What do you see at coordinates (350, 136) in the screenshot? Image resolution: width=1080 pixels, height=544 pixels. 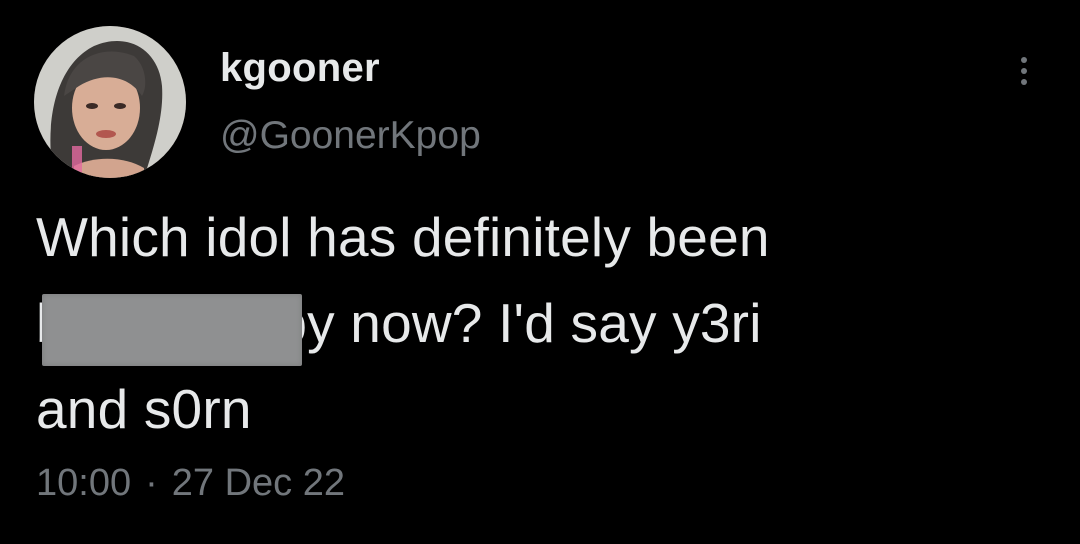 I see `user-handle: @GoonerKpop` at bounding box center [350, 136].